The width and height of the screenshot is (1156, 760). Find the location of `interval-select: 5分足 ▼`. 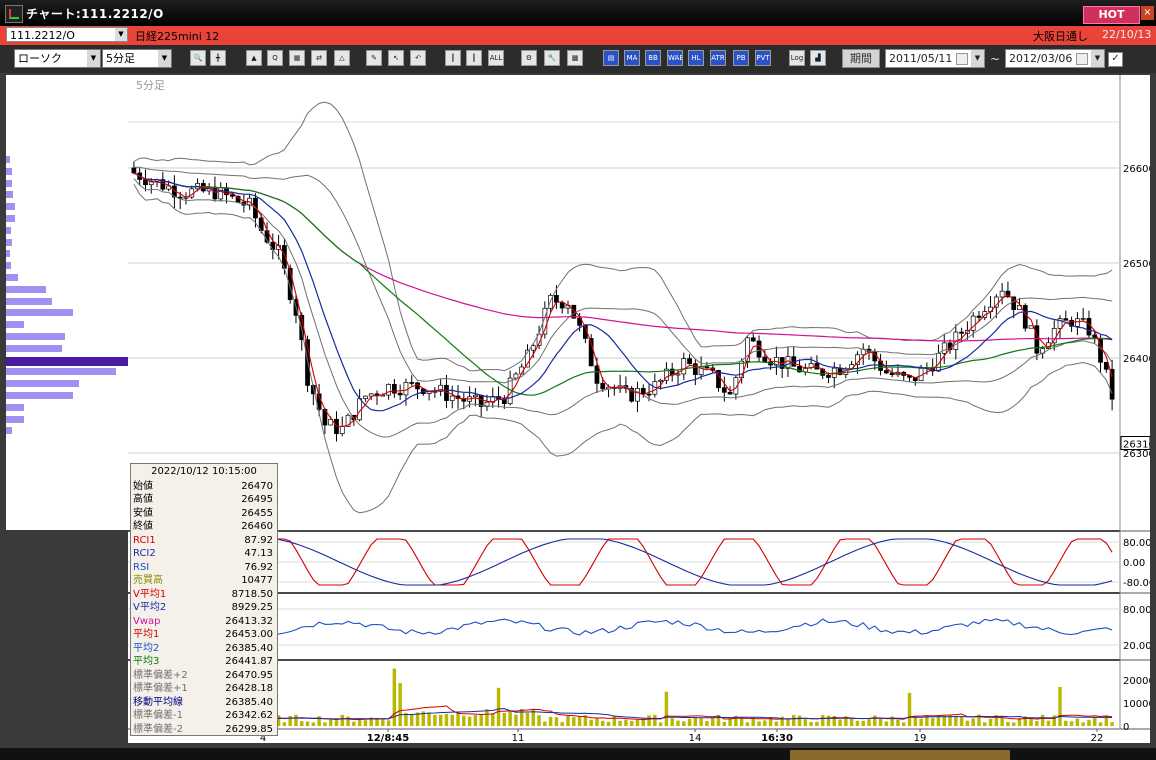

interval-select: 5分足 ▼ is located at coordinates (137, 58).